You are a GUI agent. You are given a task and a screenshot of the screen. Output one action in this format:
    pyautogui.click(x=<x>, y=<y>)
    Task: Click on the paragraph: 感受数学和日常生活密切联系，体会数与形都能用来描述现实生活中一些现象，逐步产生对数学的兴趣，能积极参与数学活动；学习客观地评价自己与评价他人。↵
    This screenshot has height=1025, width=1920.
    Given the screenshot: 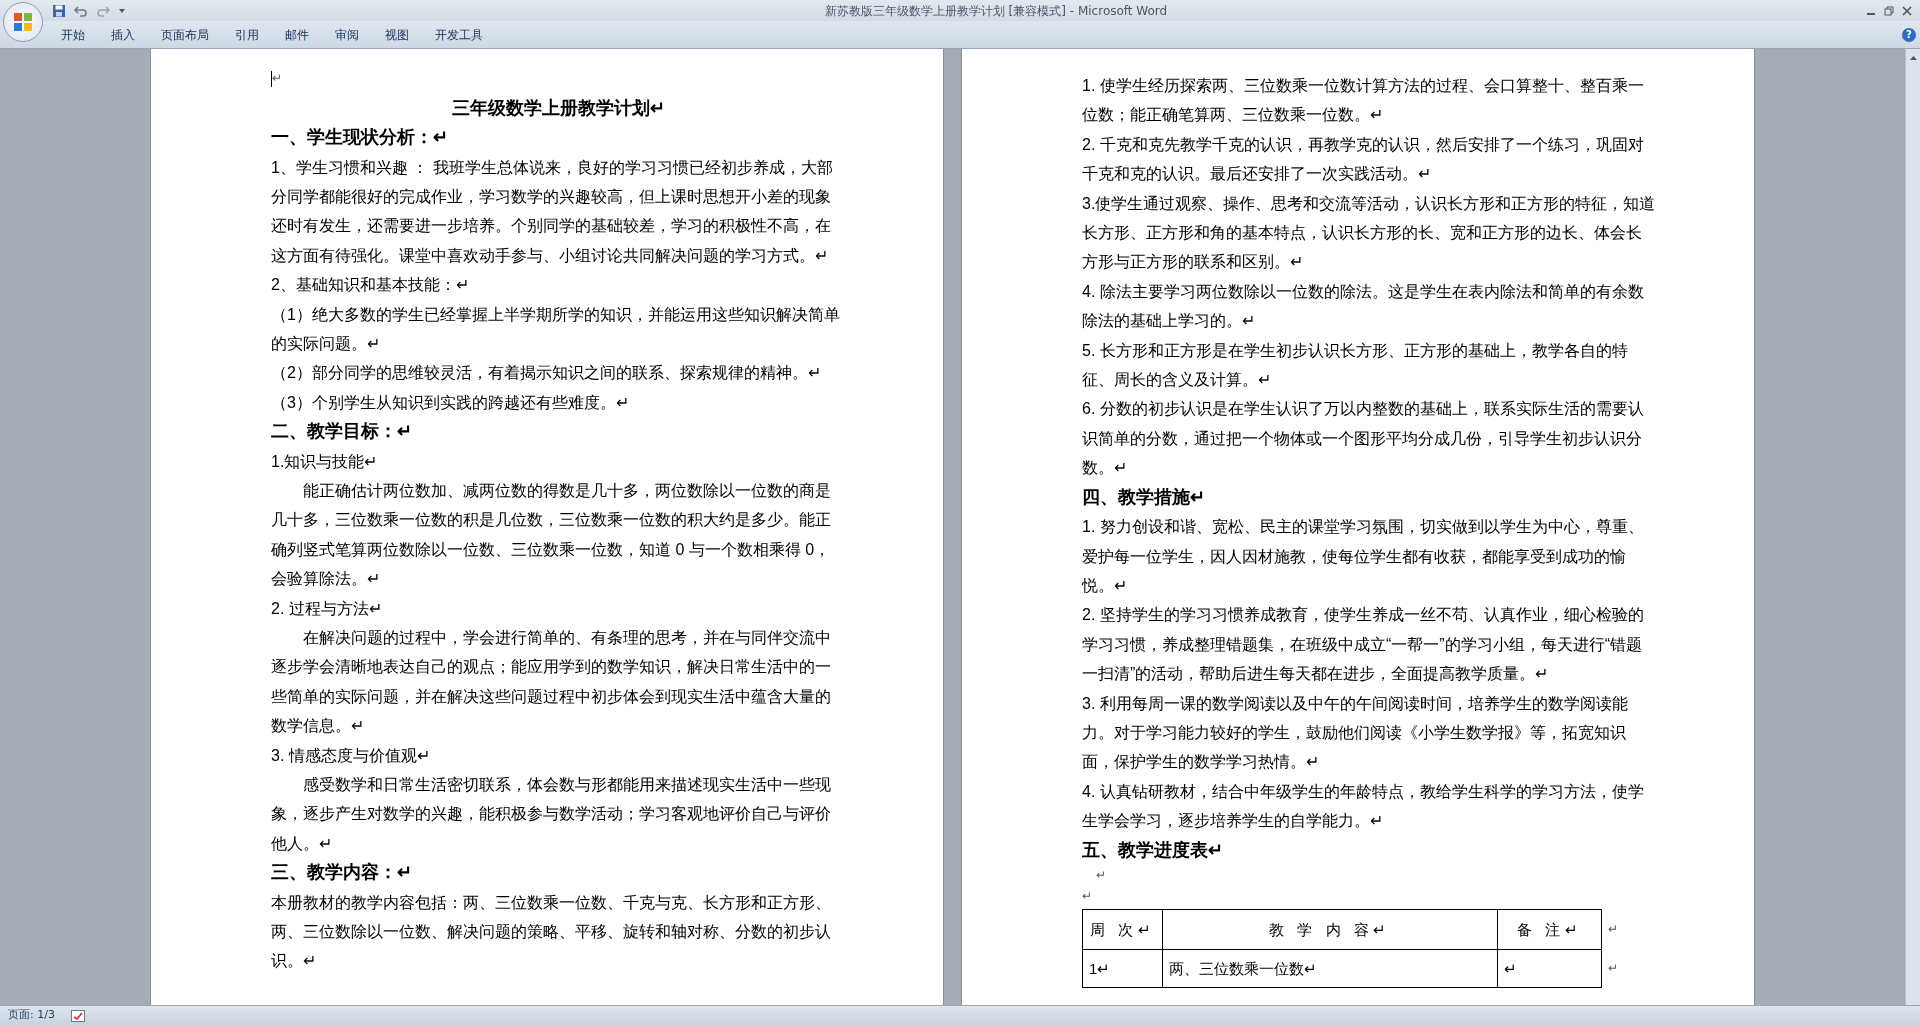 What is the action you would take?
    pyautogui.click(x=551, y=814)
    